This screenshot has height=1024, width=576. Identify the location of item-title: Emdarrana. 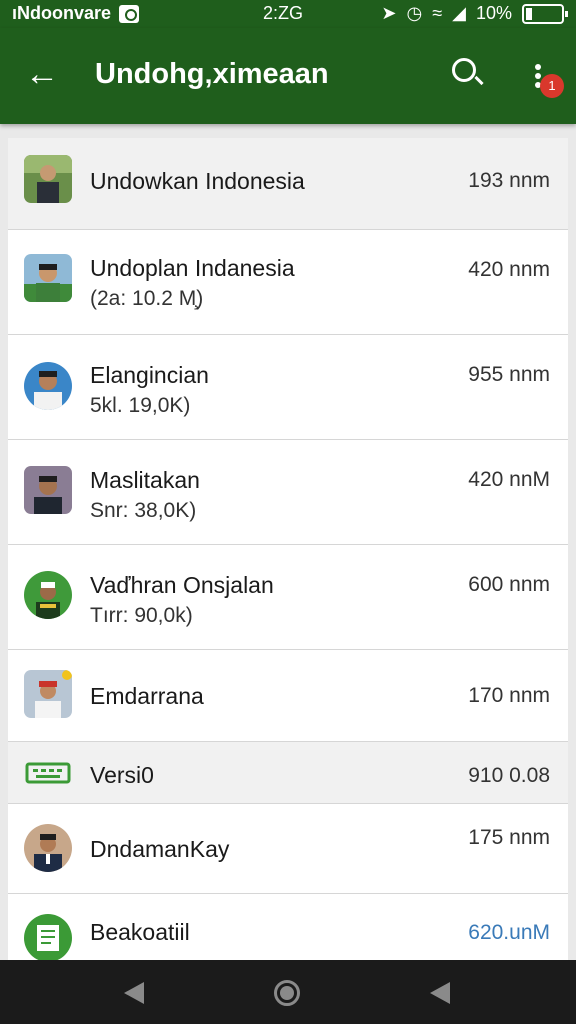
(147, 696).